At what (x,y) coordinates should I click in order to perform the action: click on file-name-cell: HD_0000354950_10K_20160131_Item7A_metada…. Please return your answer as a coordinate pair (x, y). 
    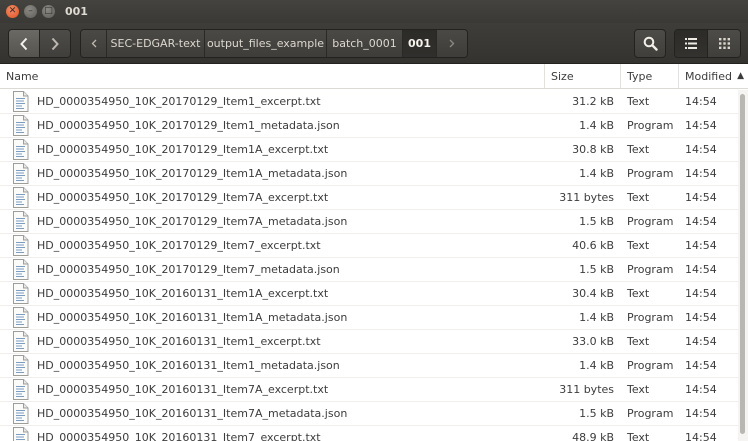
    Looking at the image, I should click on (272, 413).